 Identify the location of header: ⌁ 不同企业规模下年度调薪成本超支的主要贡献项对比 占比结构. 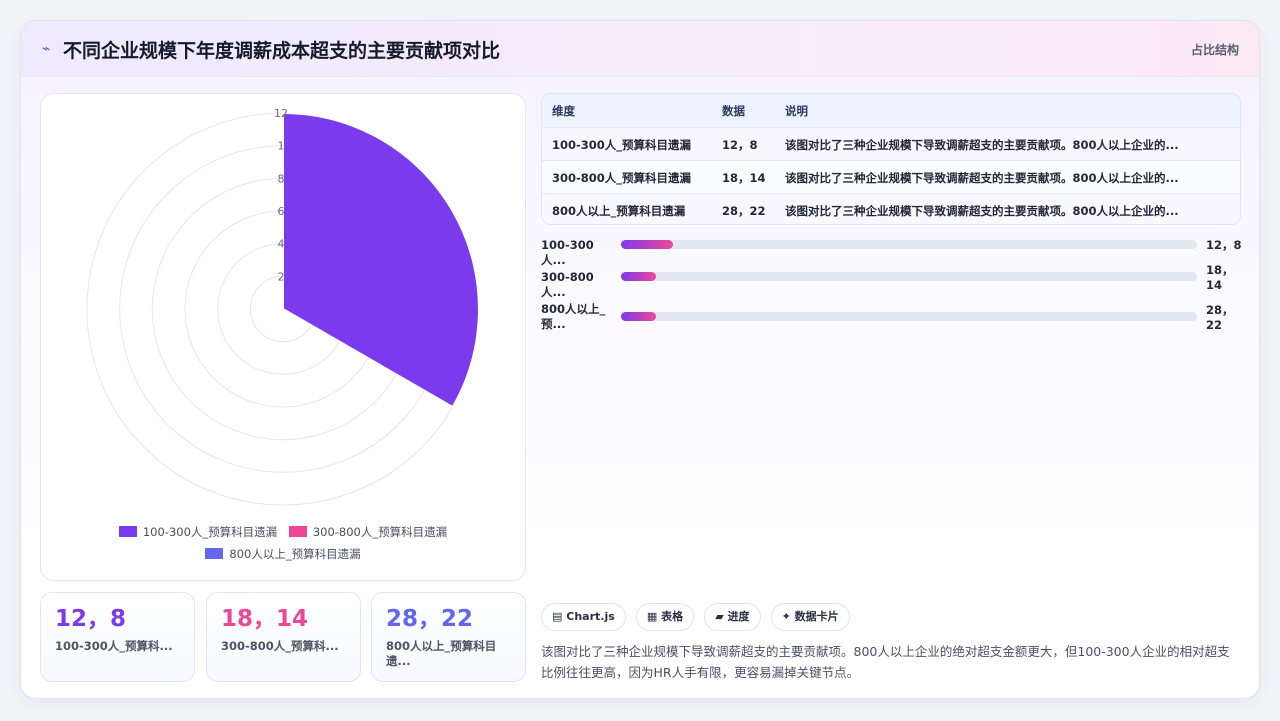
(640, 49).